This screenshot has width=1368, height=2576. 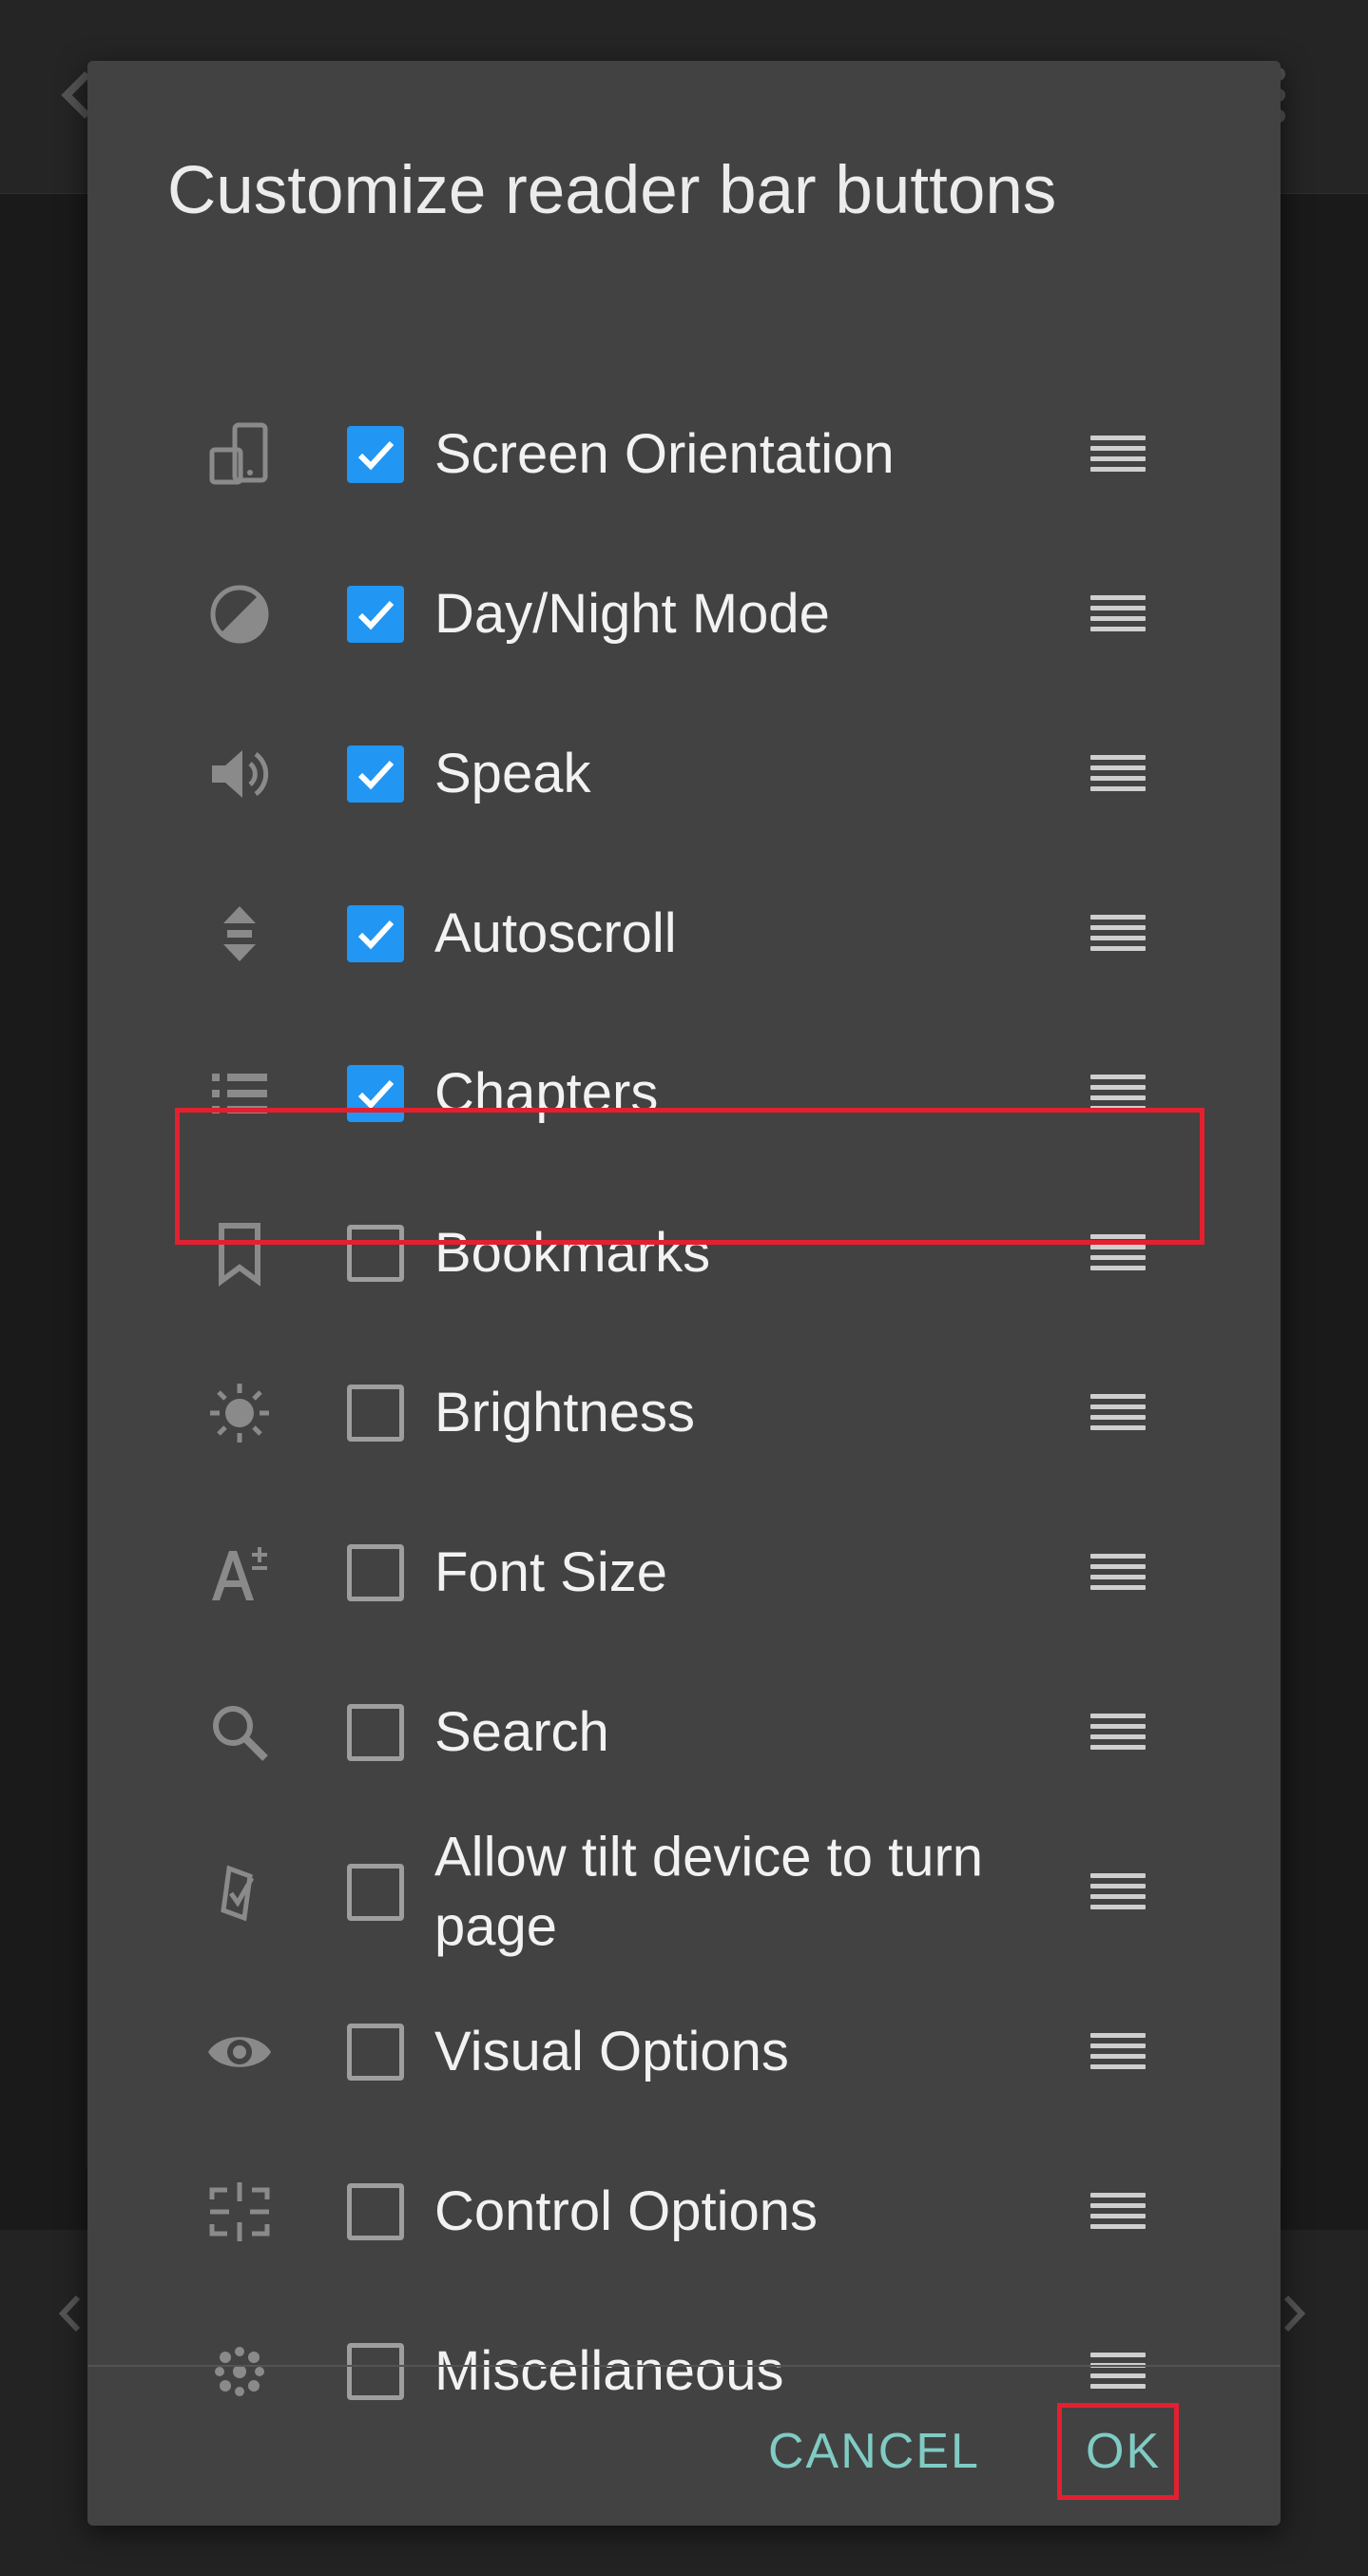 I want to click on list-item-visual-options: Visual Options, so click(x=684, y=2052).